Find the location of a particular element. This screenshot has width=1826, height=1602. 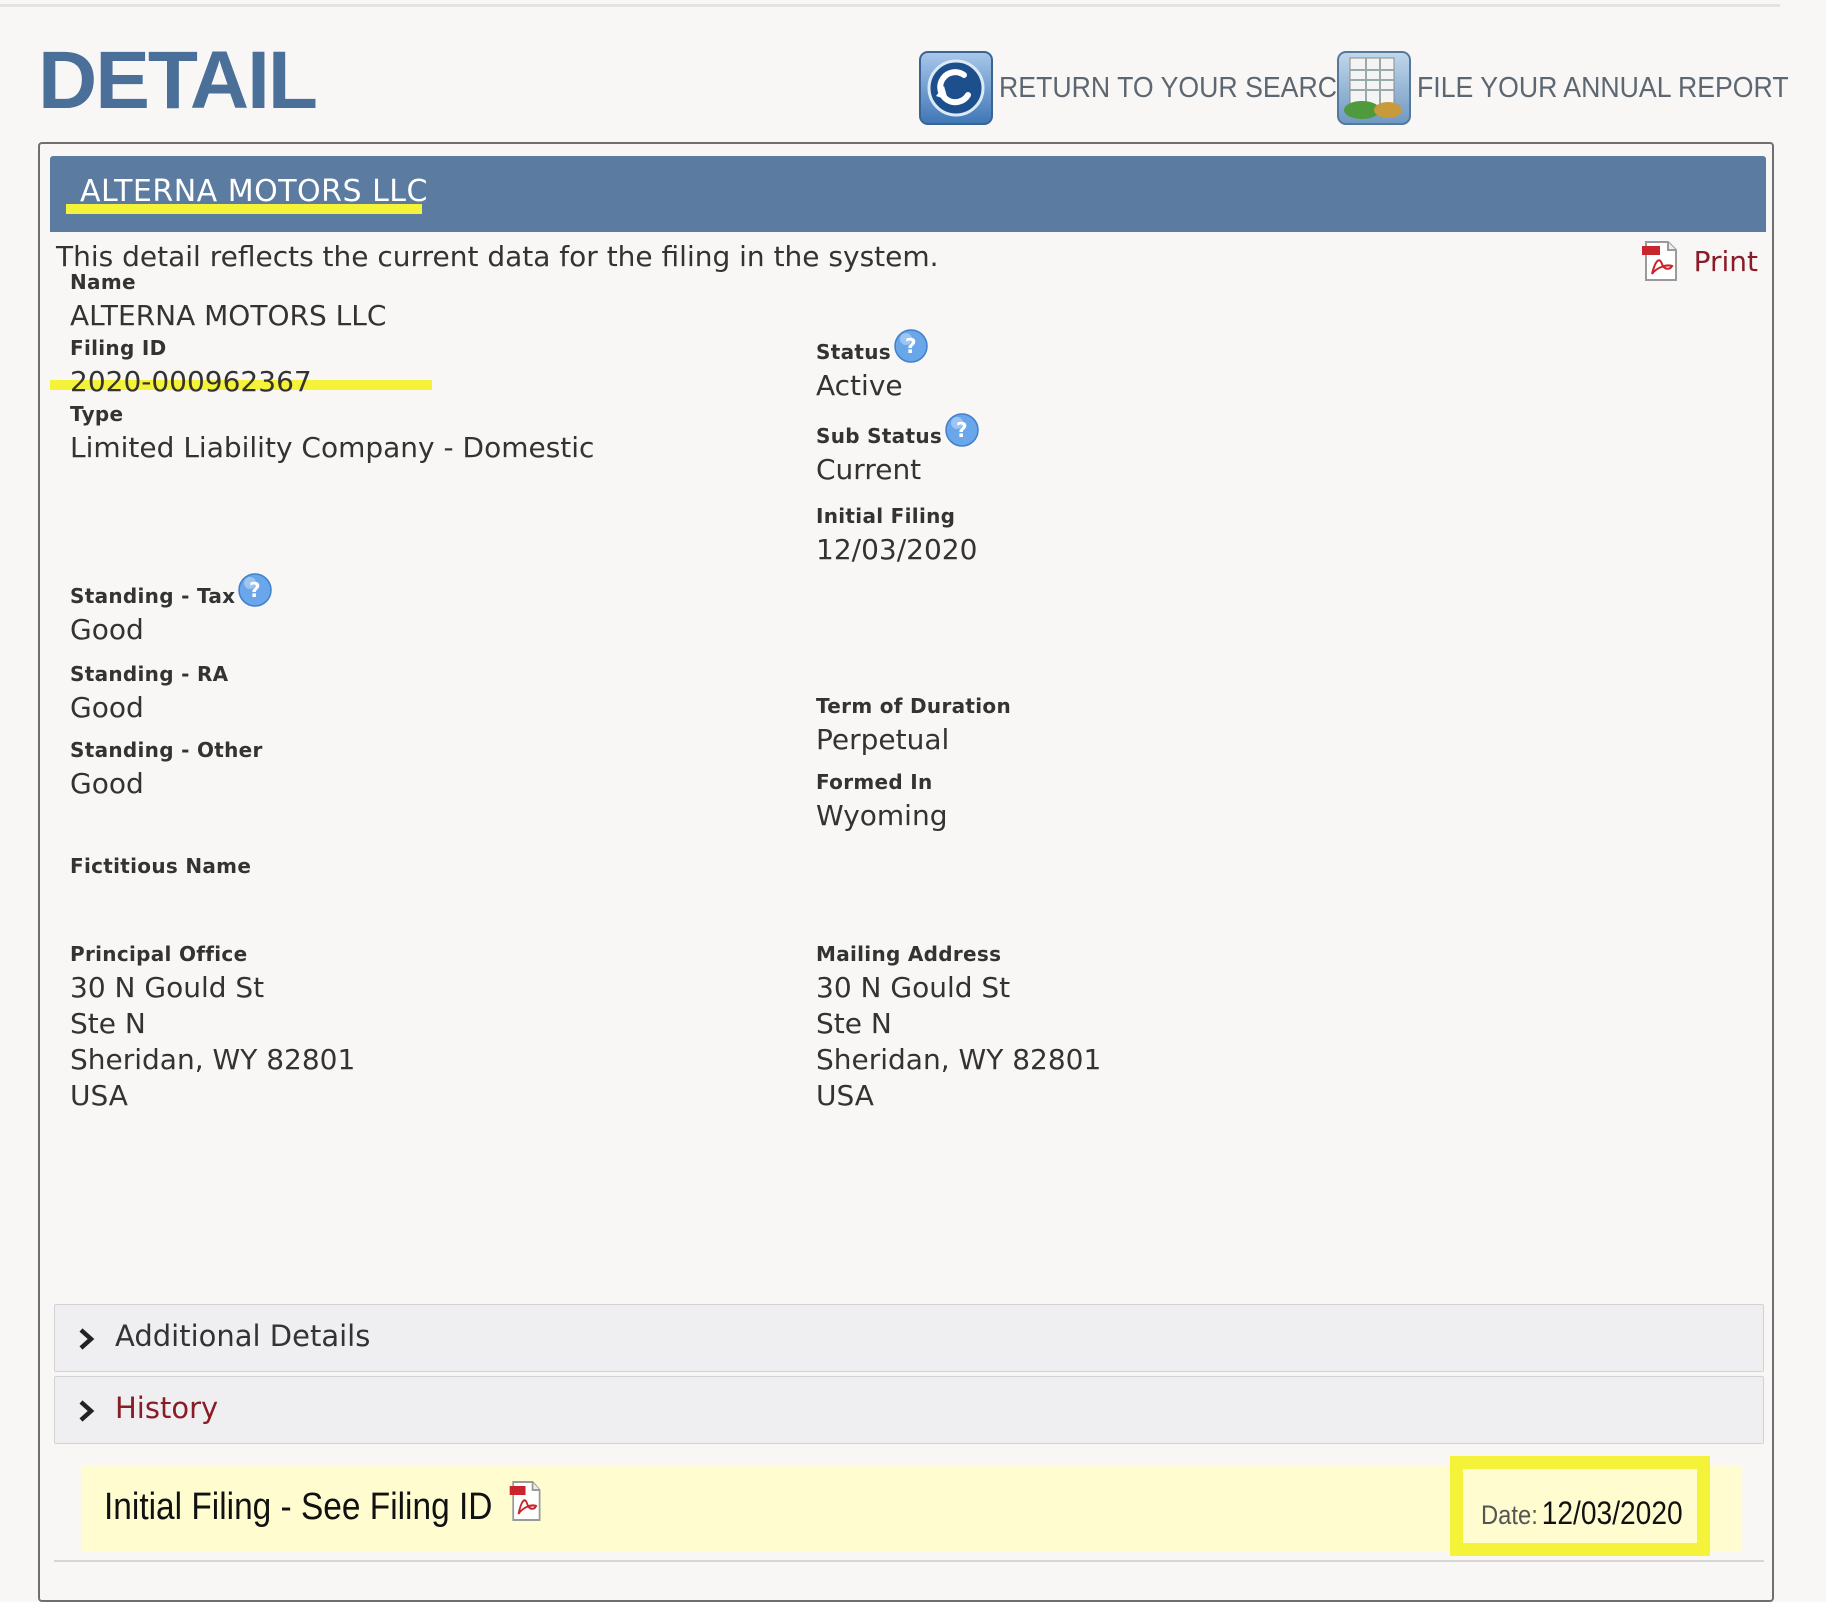

field-name: Name ALTERNA MOTORS LLC is located at coordinates (228, 302).